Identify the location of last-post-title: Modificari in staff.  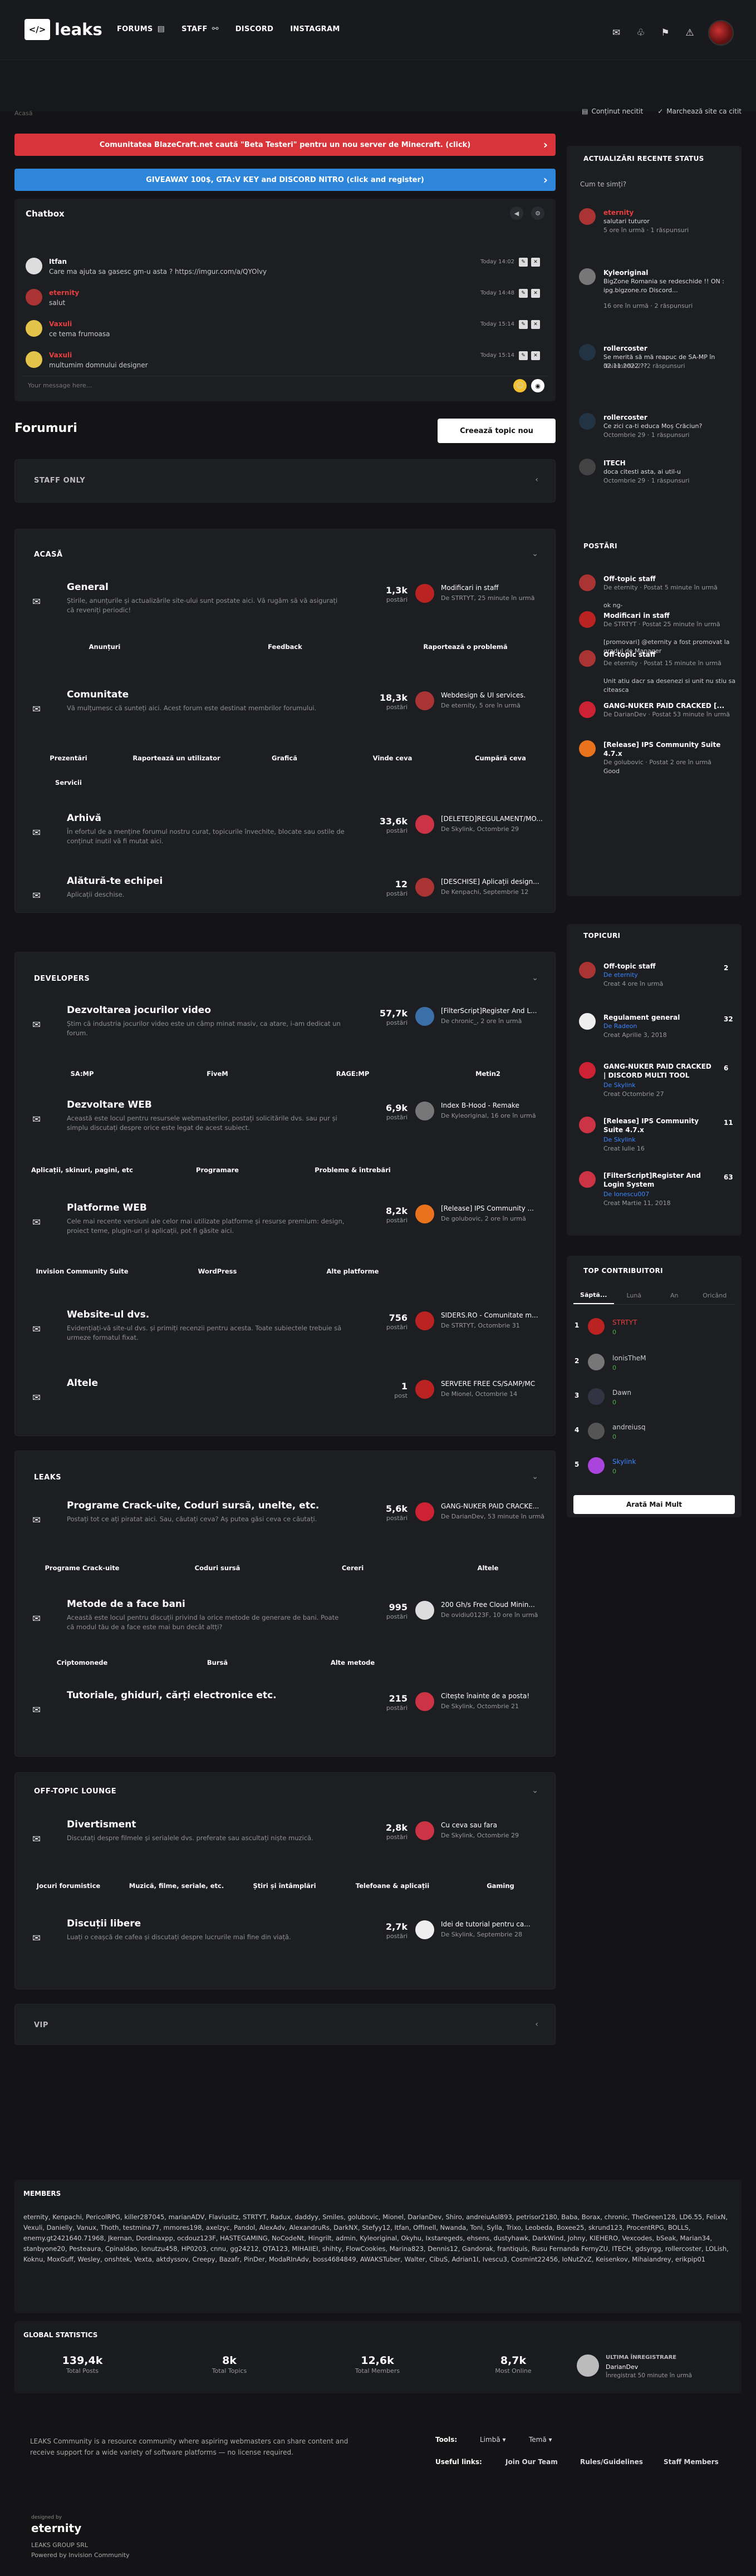
(496, 588).